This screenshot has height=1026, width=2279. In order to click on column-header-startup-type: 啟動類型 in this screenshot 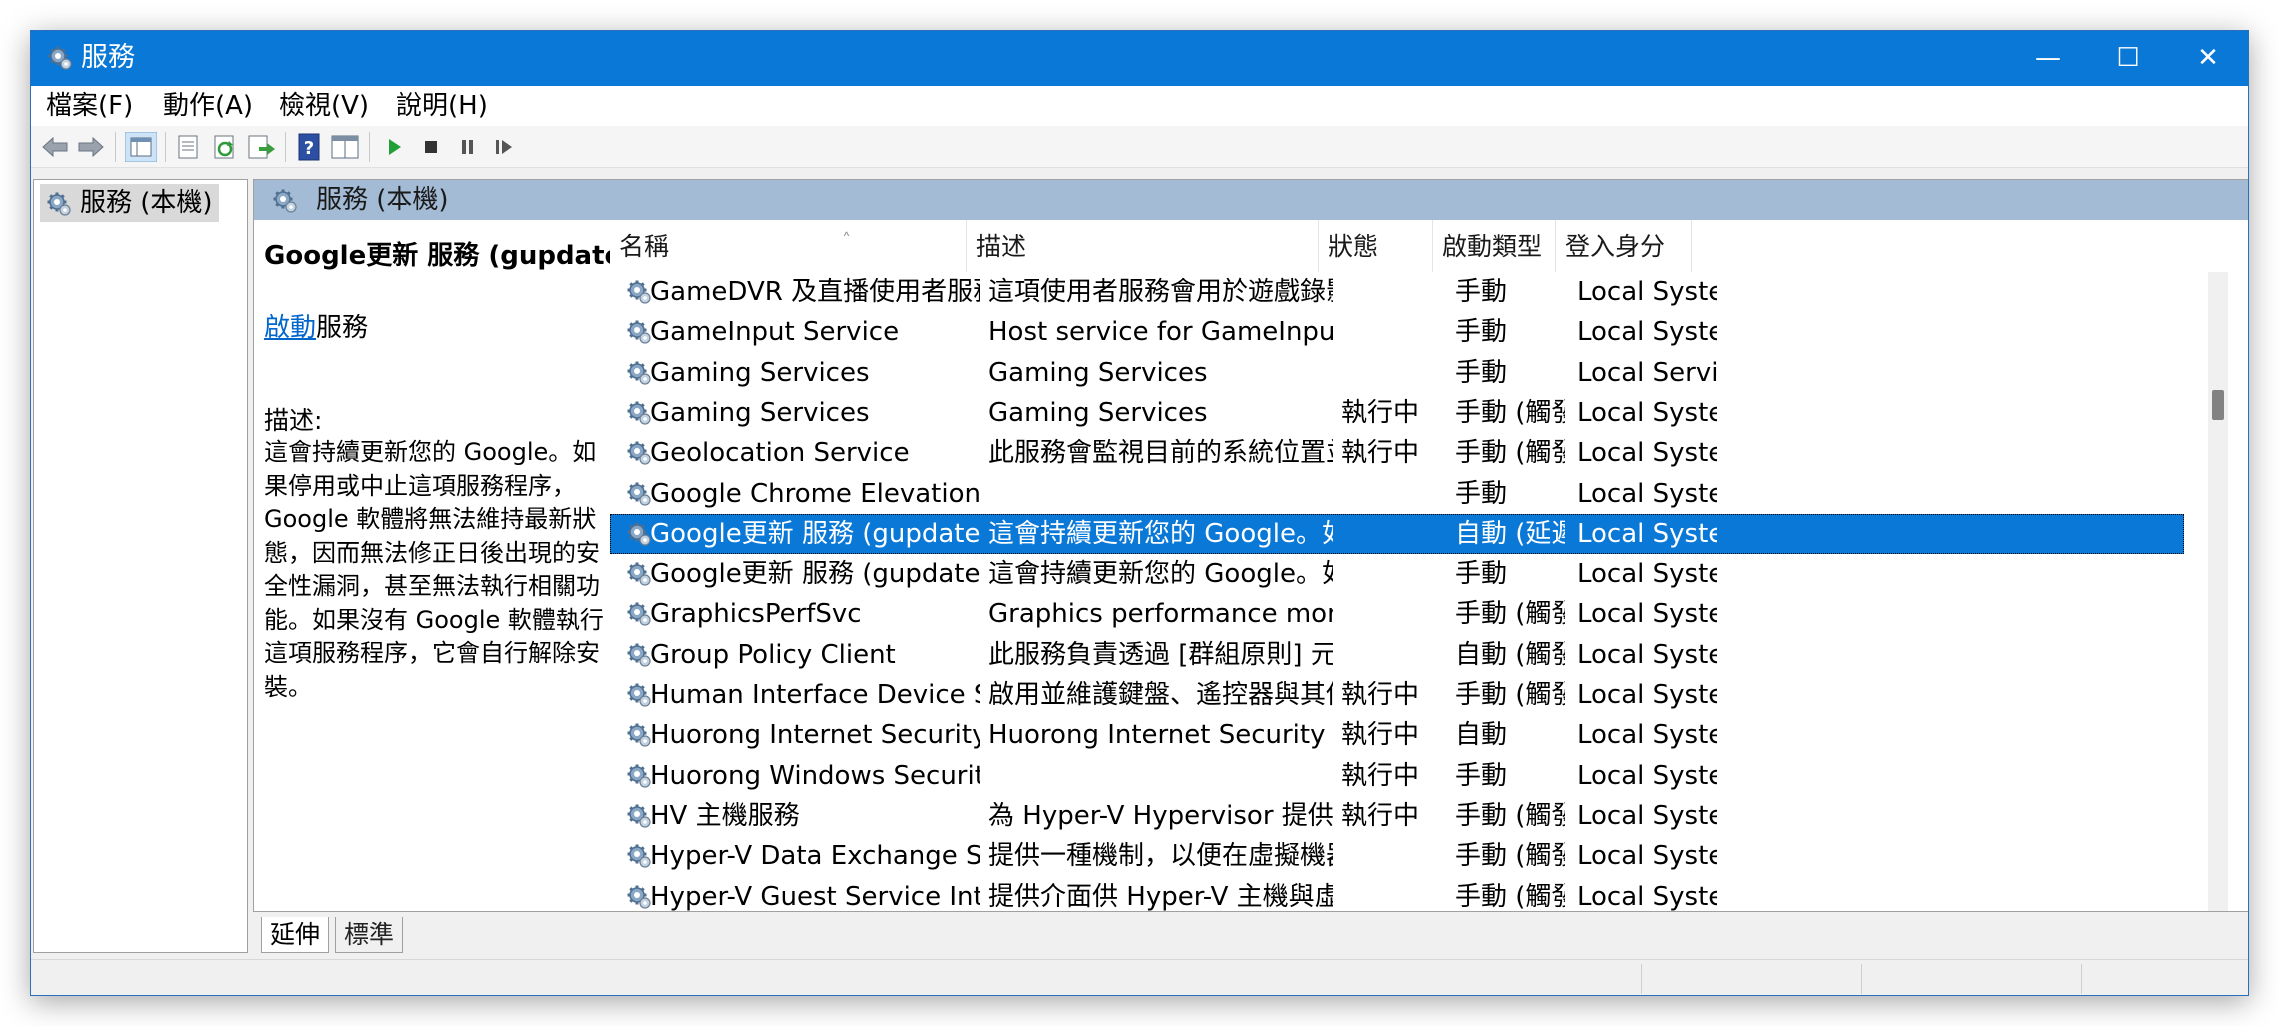, I will do `click(1494, 246)`.